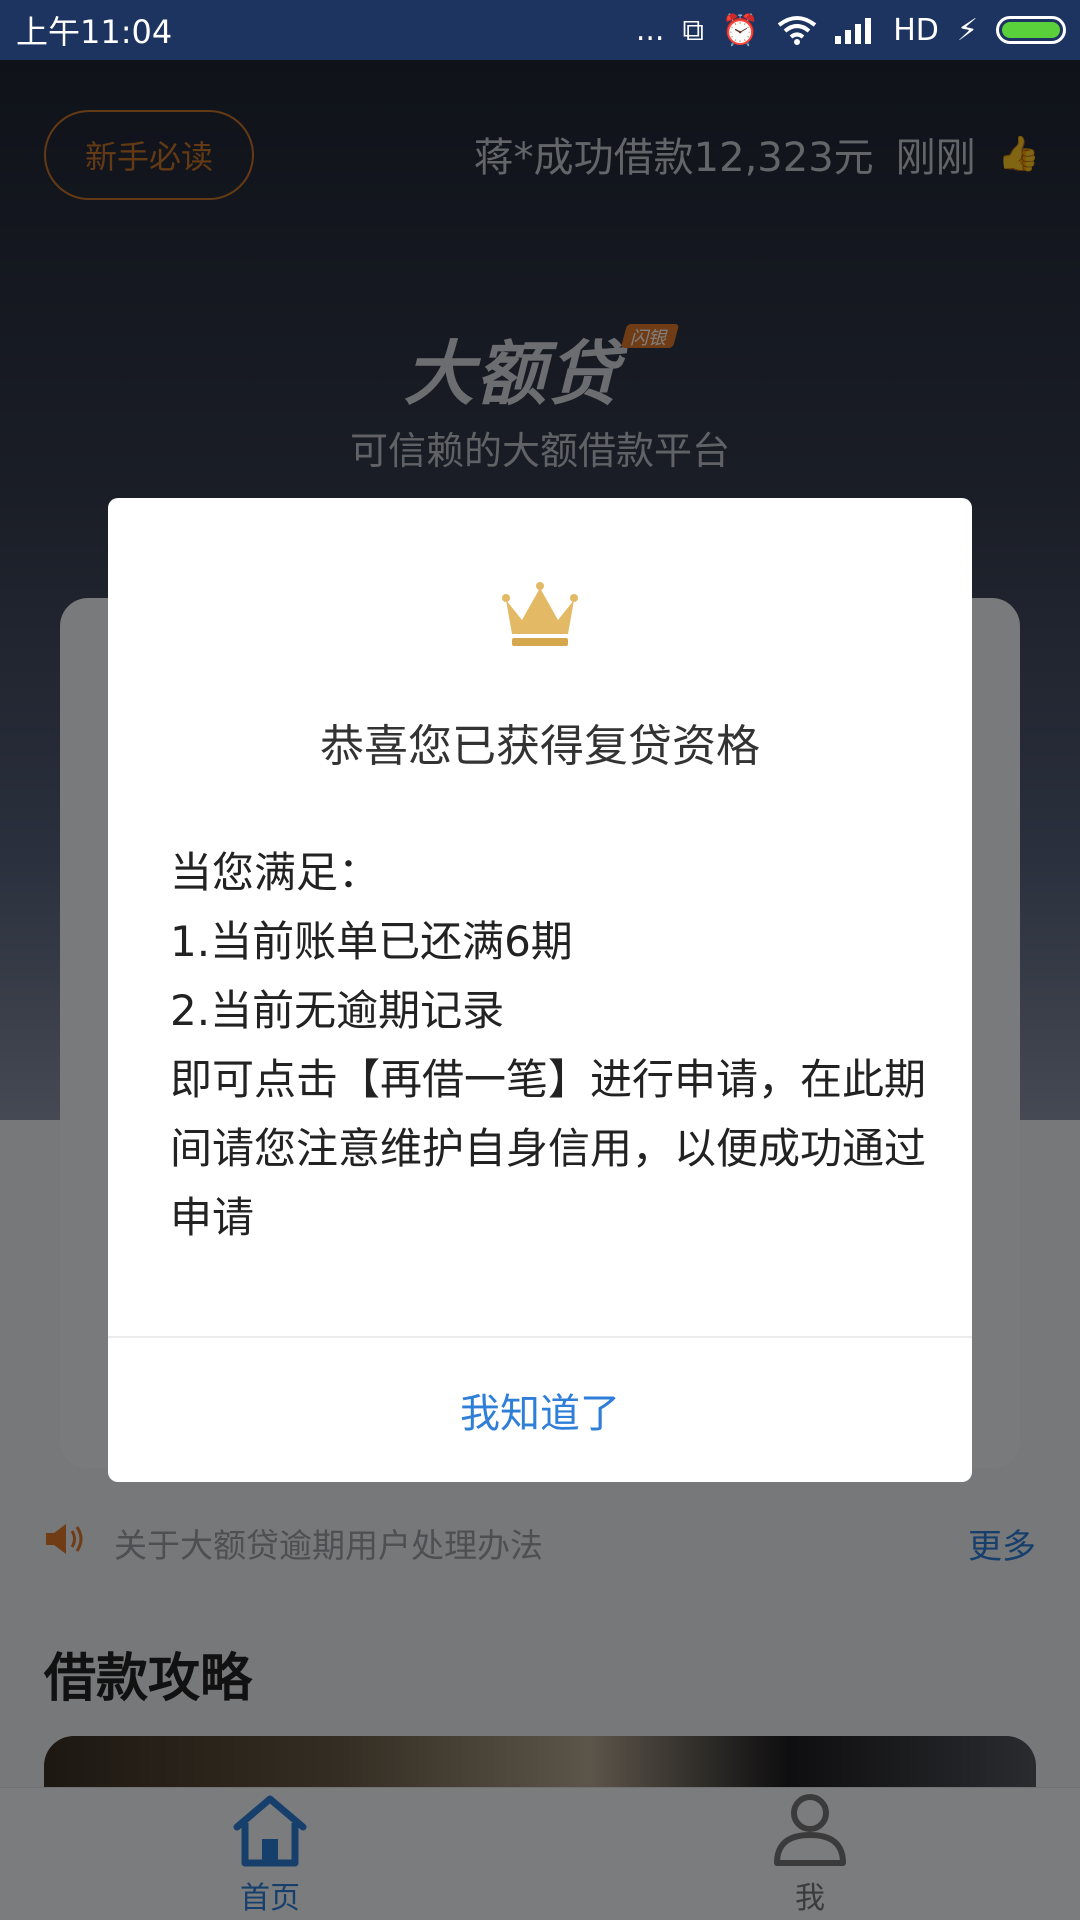 Image resolution: width=1080 pixels, height=1920 pixels. I want to click on dialog-line: 当您满足：, so click(275, 872).